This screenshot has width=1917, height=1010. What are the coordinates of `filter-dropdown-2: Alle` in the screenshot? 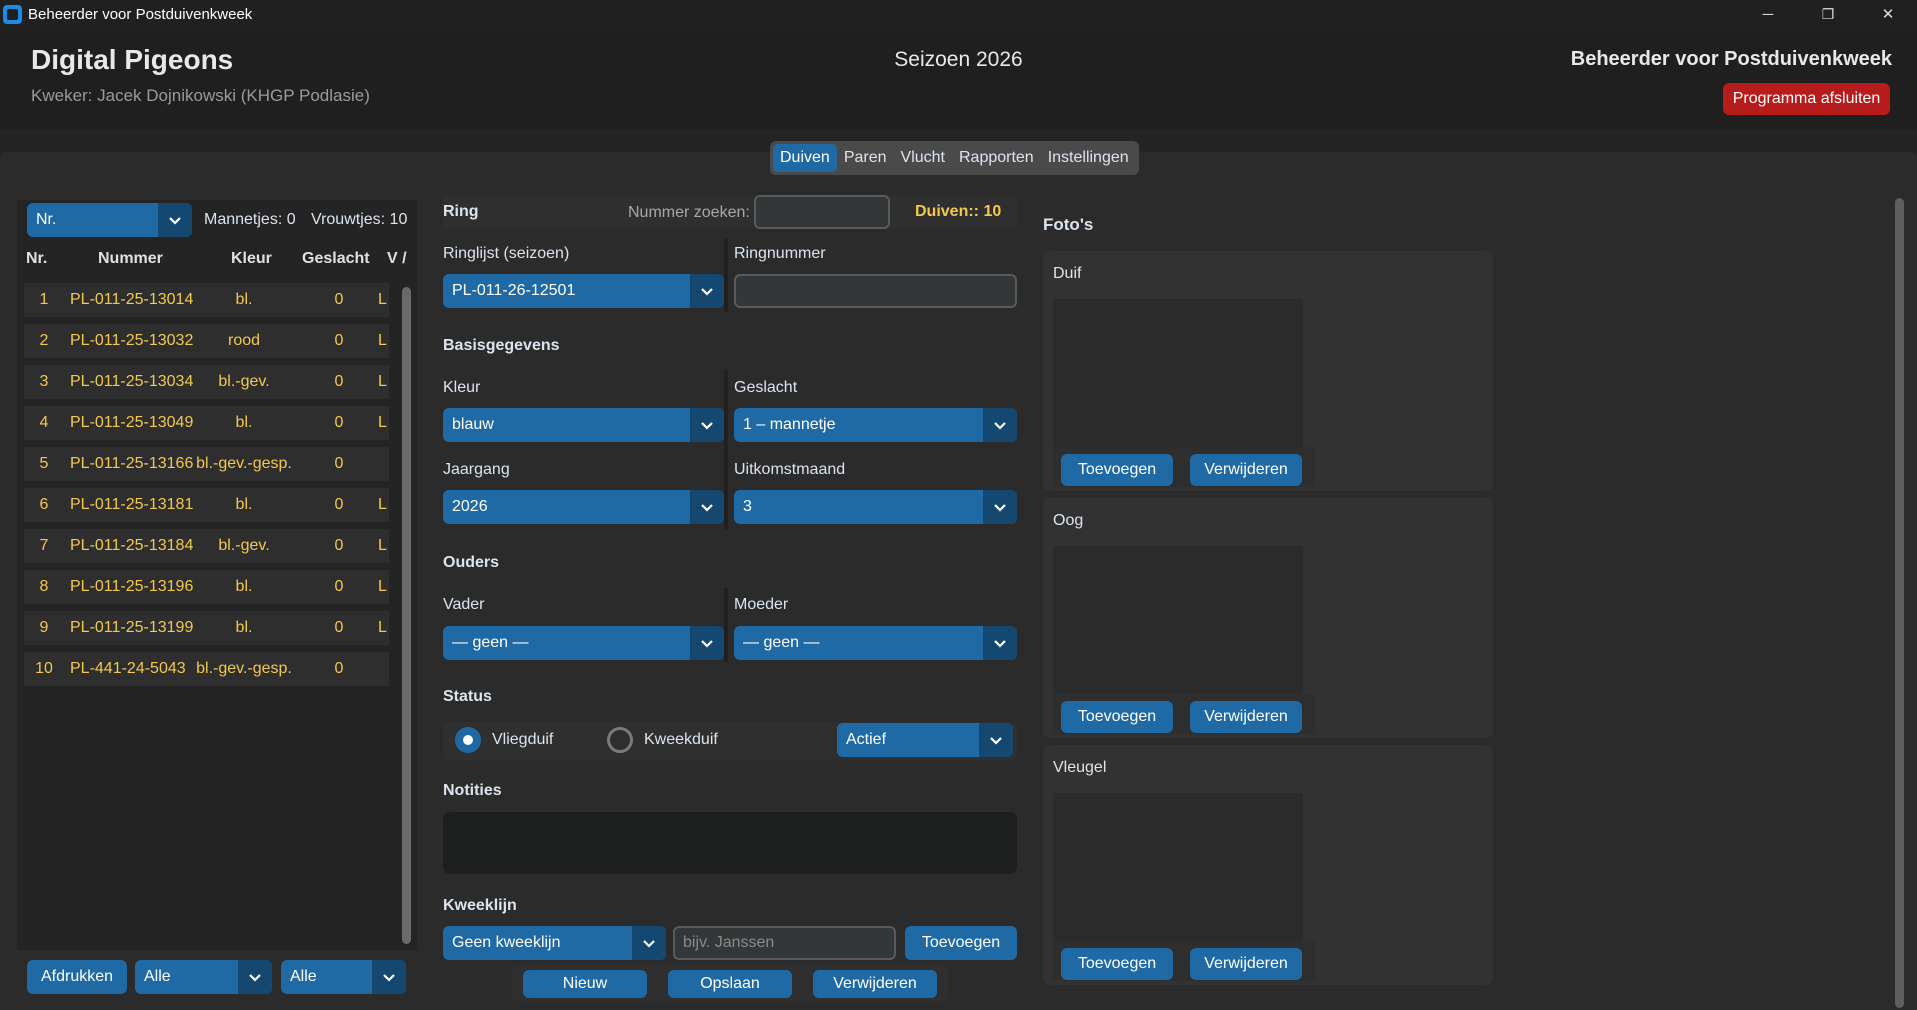 It's located at (343, 977).